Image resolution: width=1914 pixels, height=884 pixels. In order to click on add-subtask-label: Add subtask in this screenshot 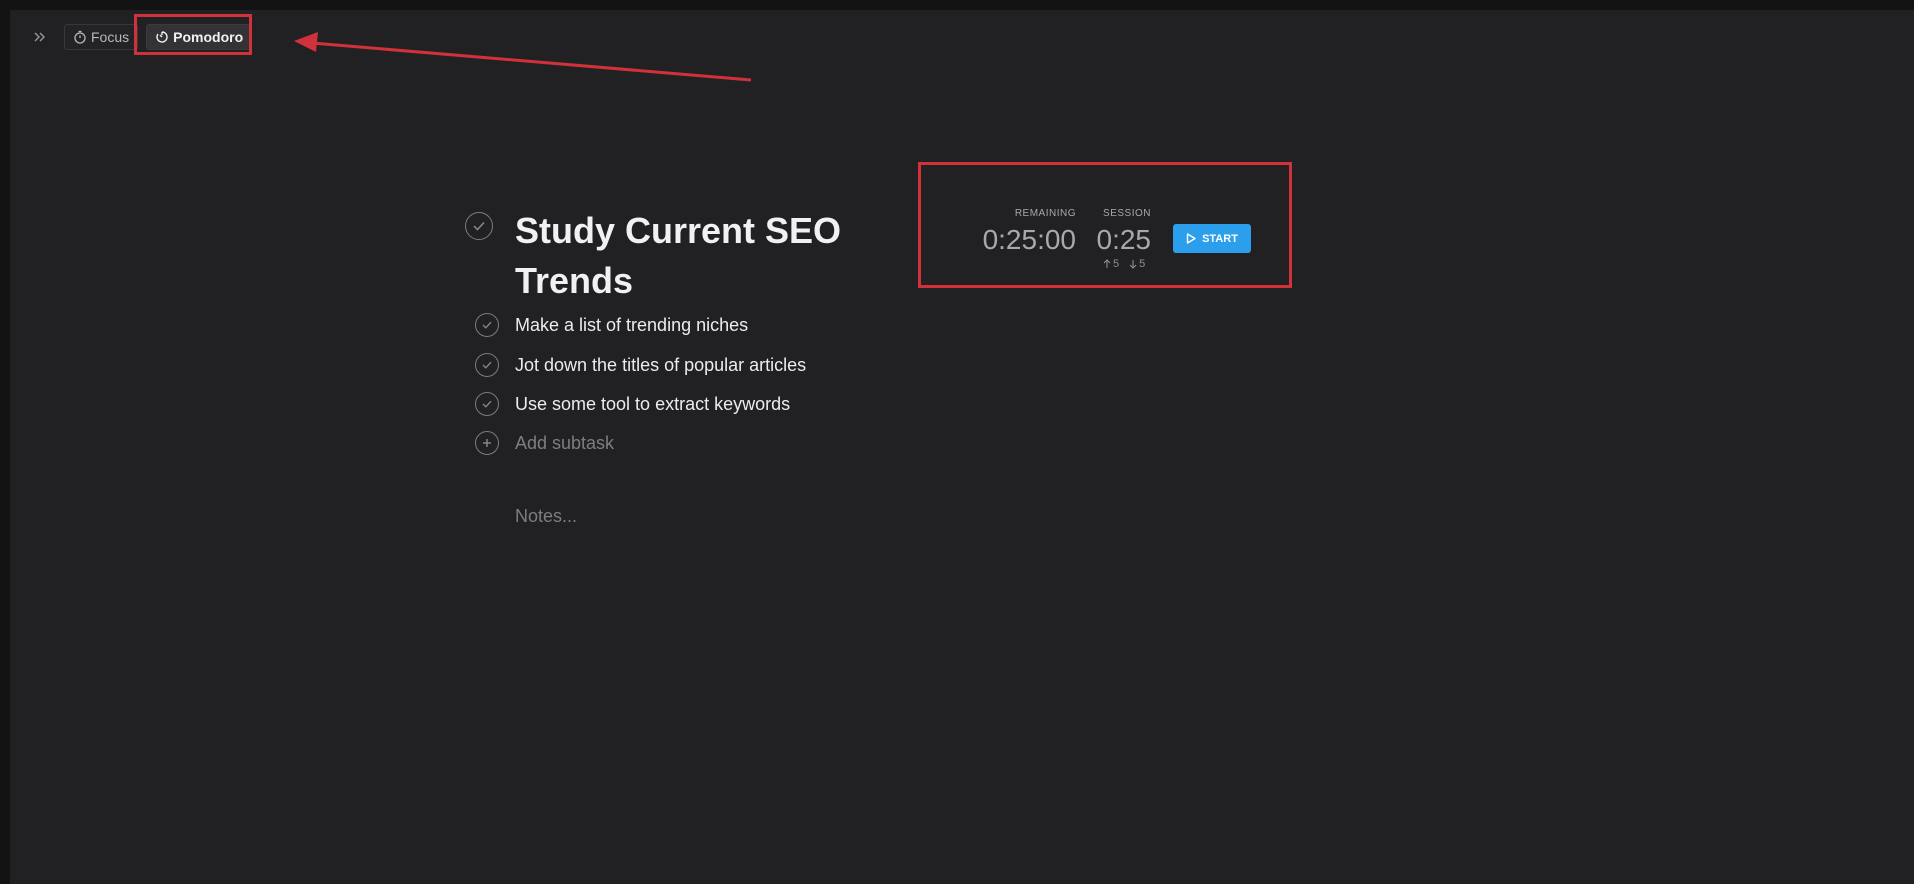, I will do `click(565, 442)`.